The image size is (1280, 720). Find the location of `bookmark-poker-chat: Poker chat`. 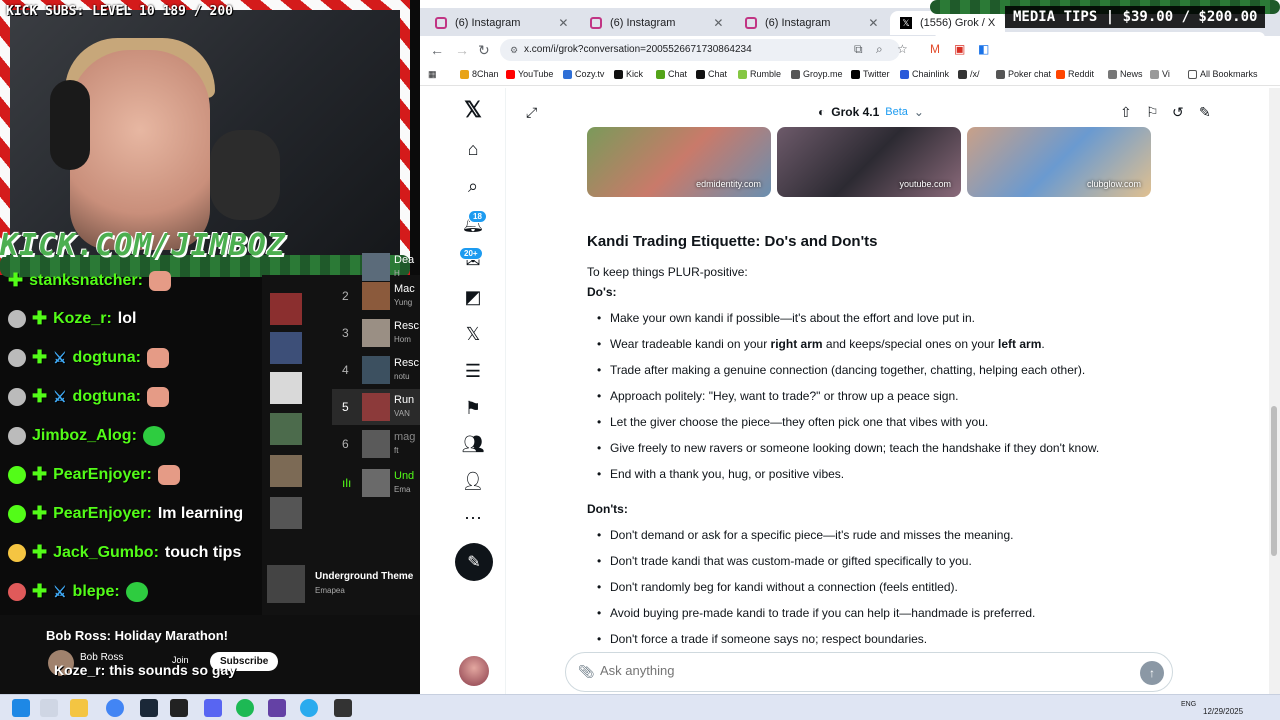

bookmark-poker-chat: Poker chat is located at coordinates (1023, 74).